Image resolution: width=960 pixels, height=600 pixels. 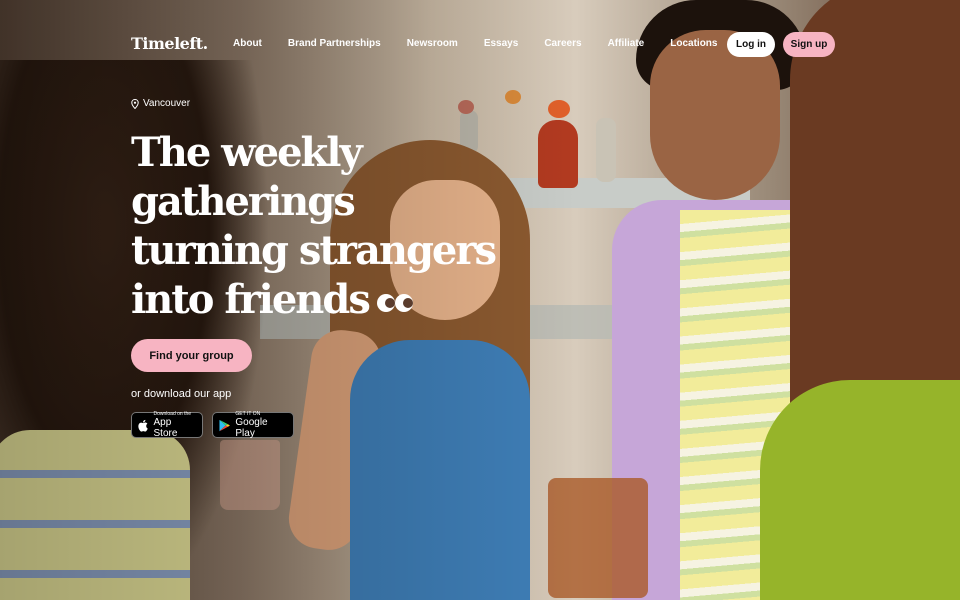 I want to click on location-label: Vancouver, so click(x=167, y=103).